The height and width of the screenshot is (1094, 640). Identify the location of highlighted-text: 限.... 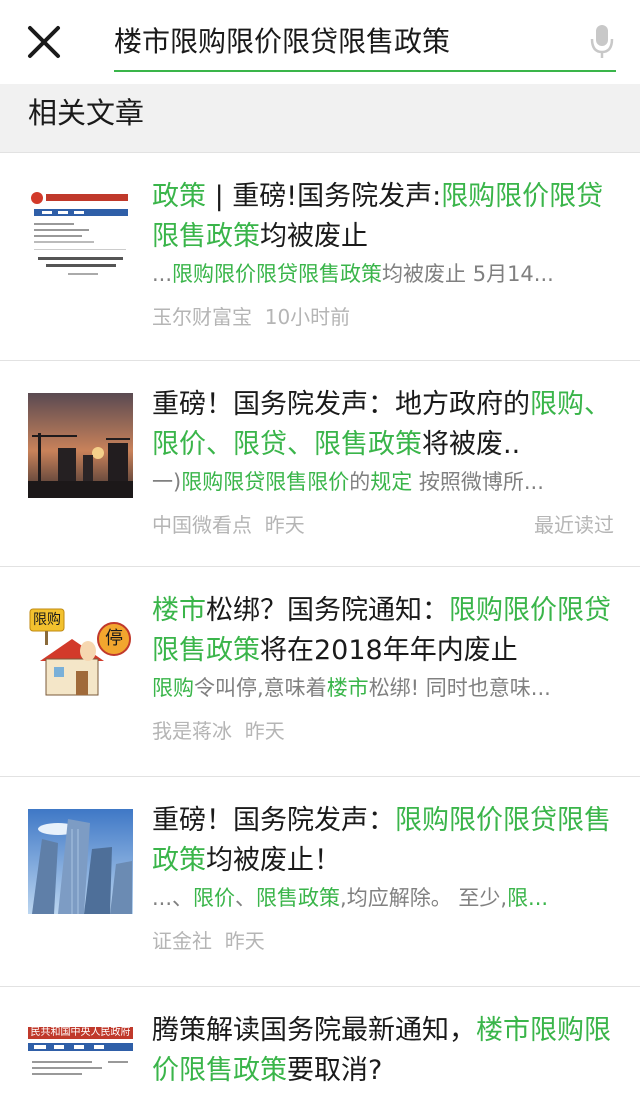
(528, 898).